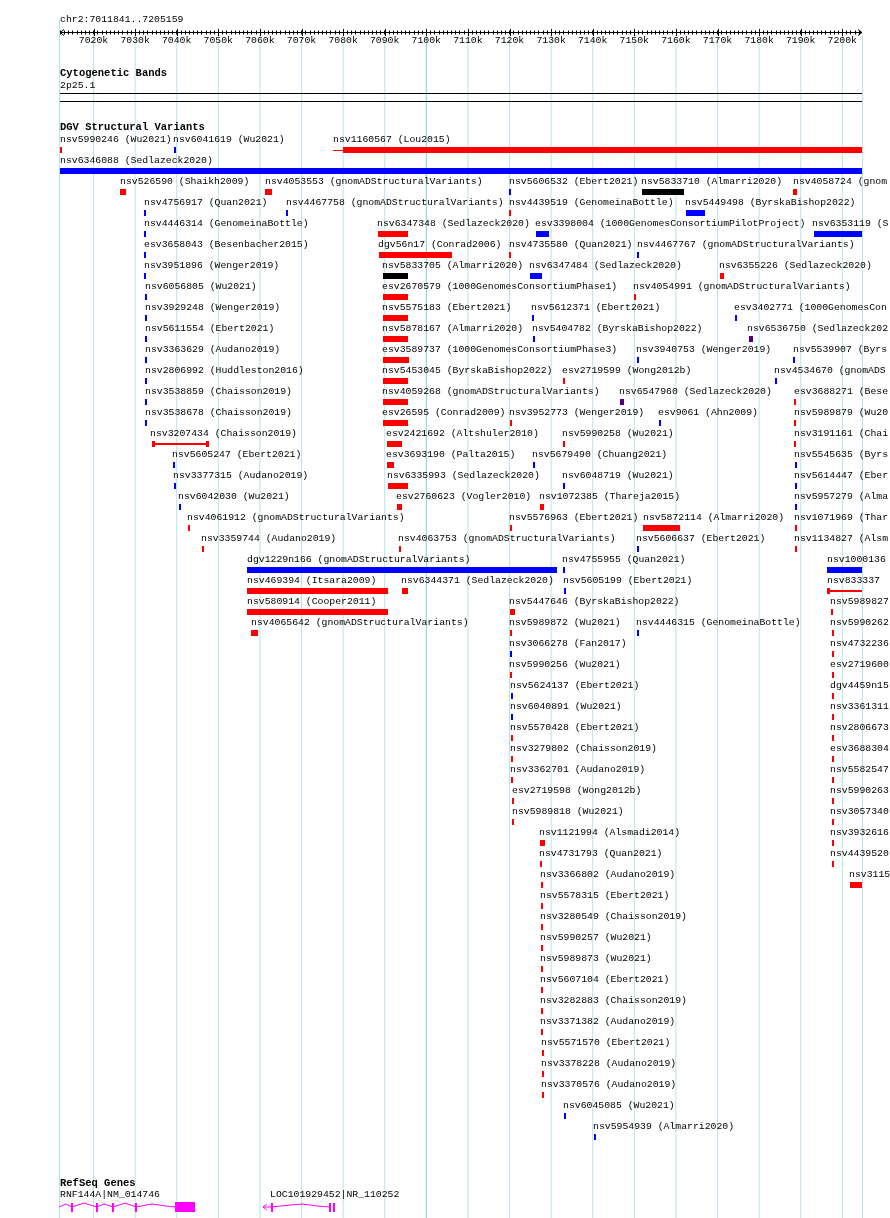 This screenshot has height=1218, width=890. Describe the element at coordinates (676, 41) in the screenshot. I see `ruler-tick-label: 7160k` at that location.